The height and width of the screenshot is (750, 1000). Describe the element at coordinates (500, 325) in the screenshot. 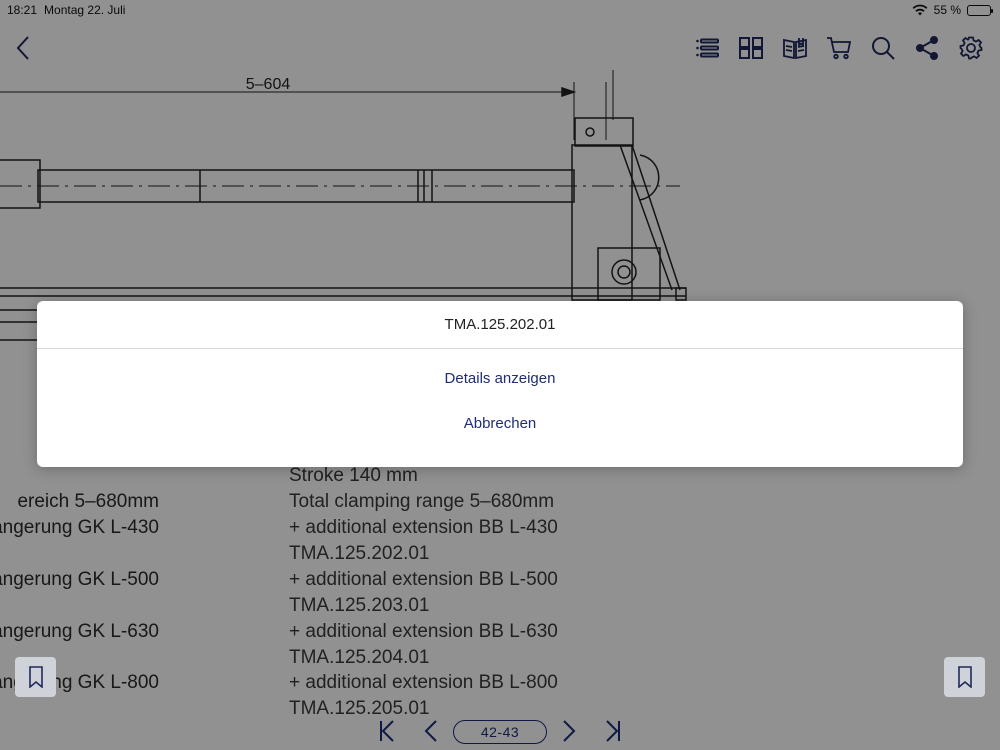

I see `action-sheet-title: TMA.125.202.01` at that location.